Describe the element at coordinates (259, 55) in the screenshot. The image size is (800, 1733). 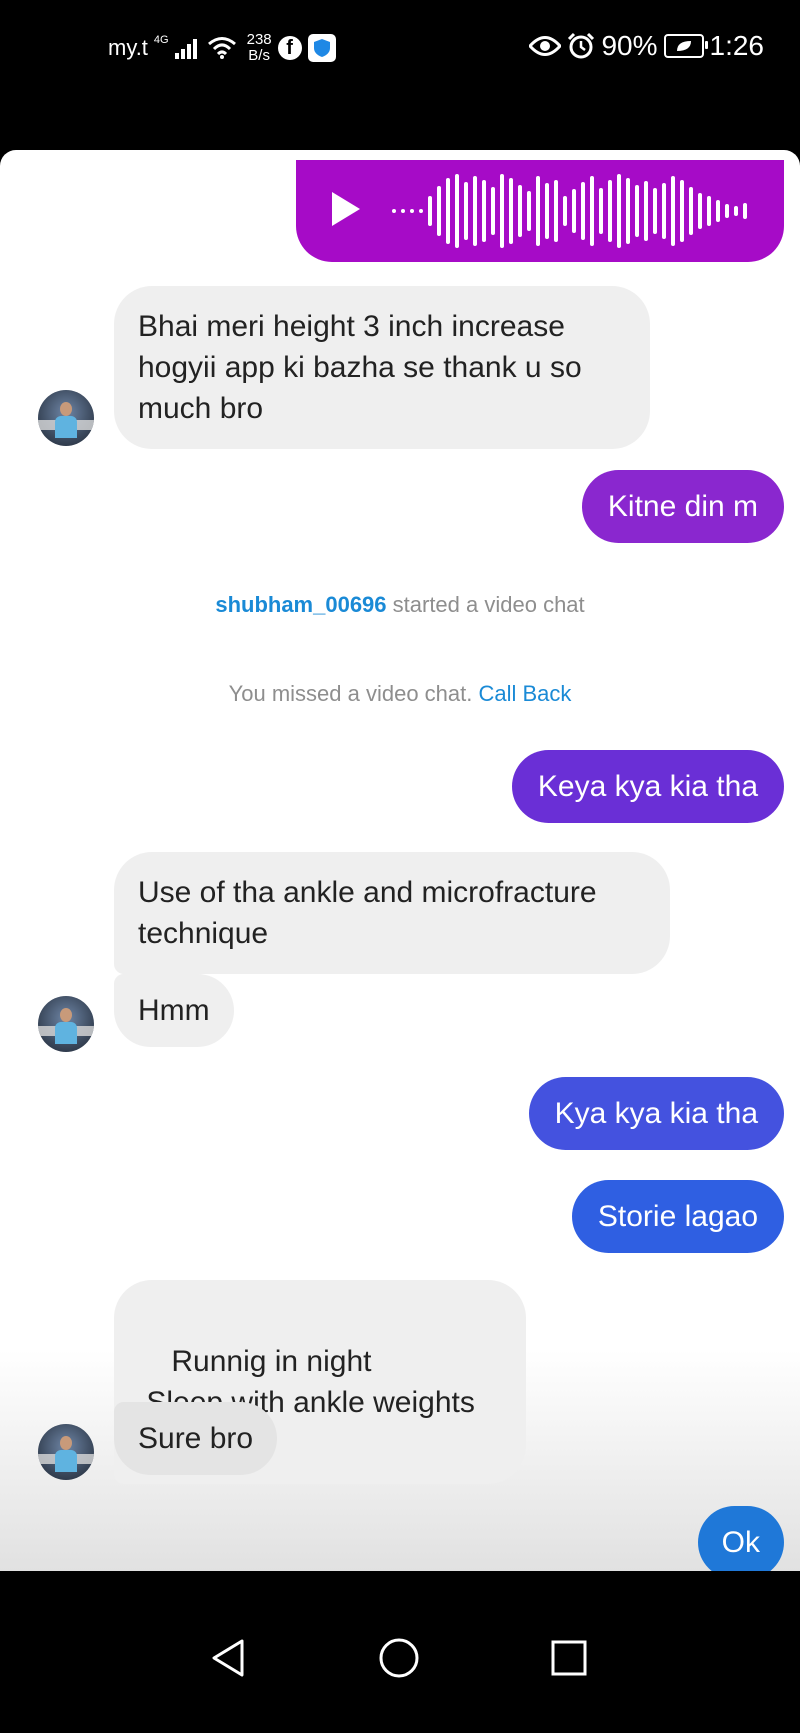
I see `speed-unit: B/s` at that location.